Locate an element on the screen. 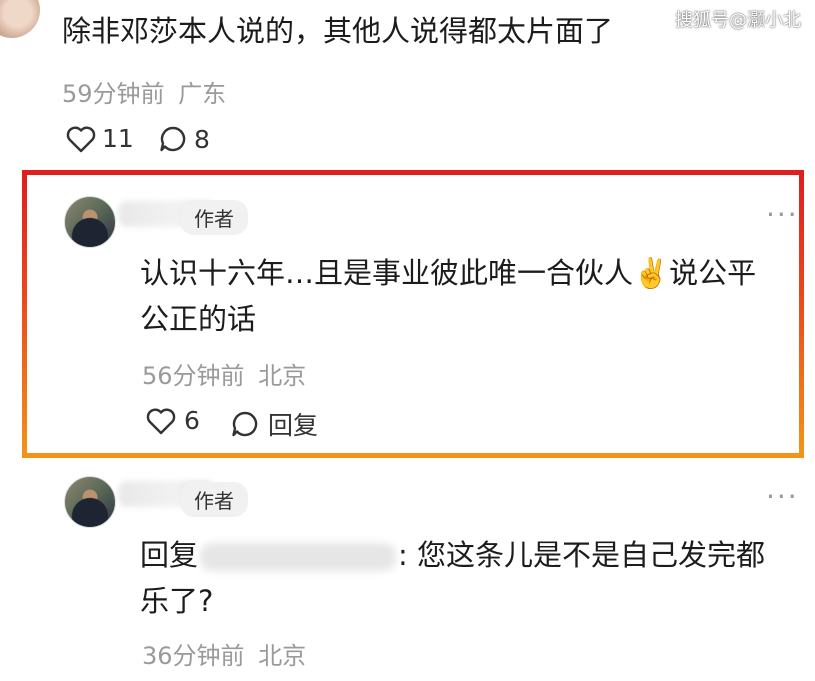 This screenshot has width=815, height=681. reply-label: 回复 is located at coordinates (293, 425).